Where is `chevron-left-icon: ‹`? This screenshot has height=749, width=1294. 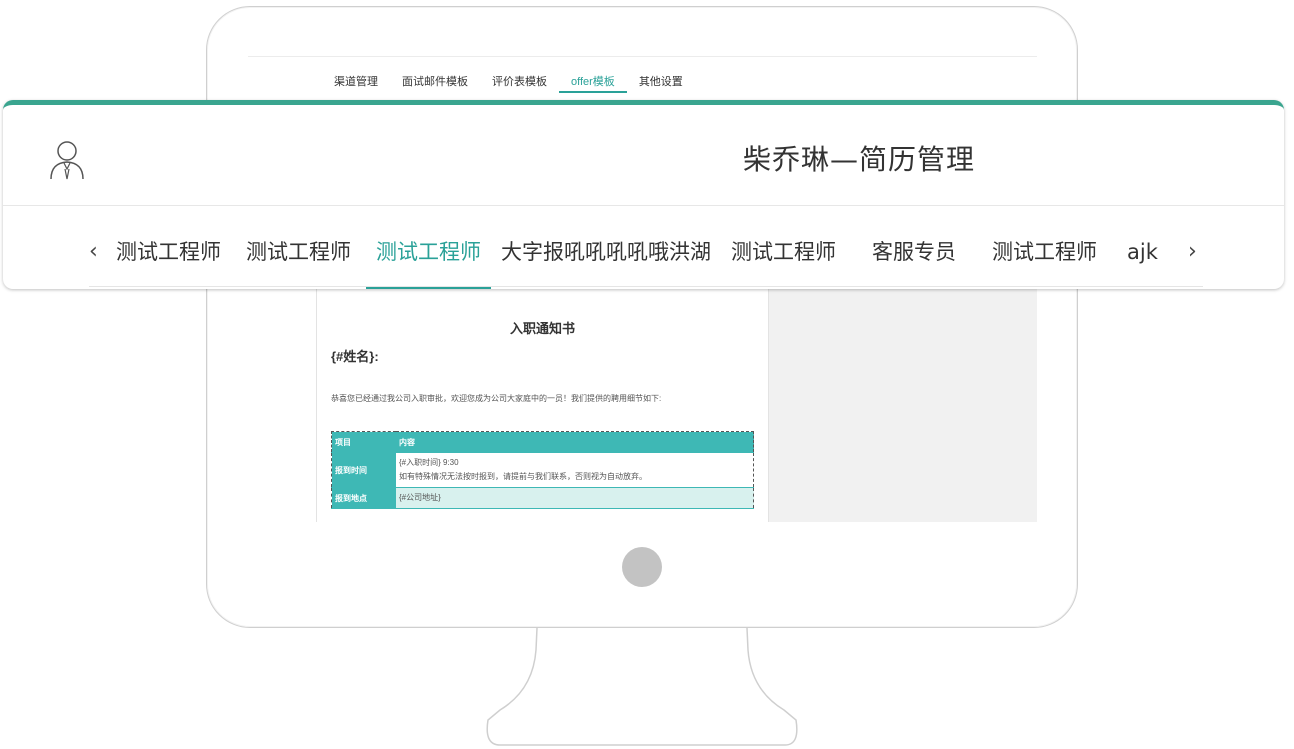
chevron-left-icon: ‹ is located at coordinates (93, 251).